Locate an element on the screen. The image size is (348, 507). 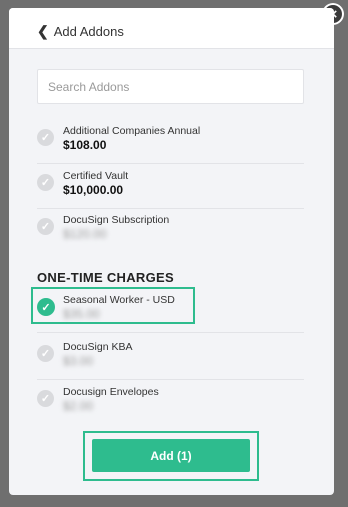
addon-name: Seasonal Worker - USD is located at coordinates (119, 300).